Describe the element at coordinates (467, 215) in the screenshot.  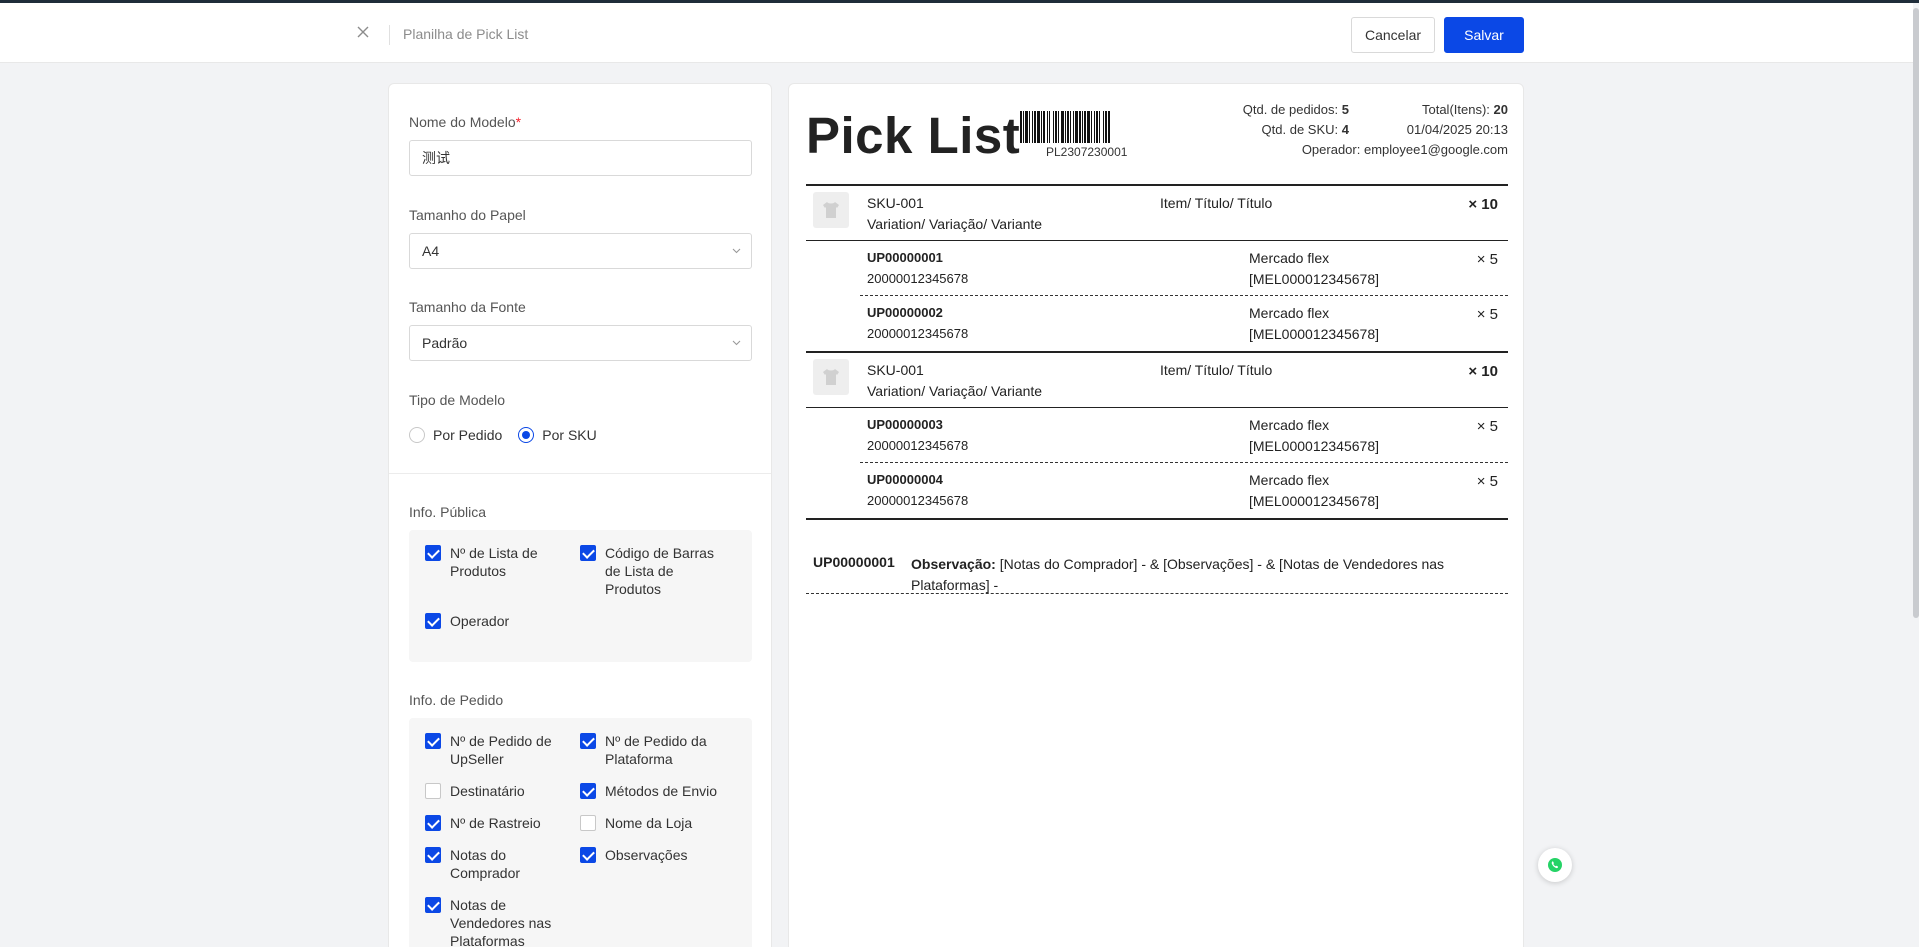
I see `paper-size-label: Tamanho do Papel` at that location.